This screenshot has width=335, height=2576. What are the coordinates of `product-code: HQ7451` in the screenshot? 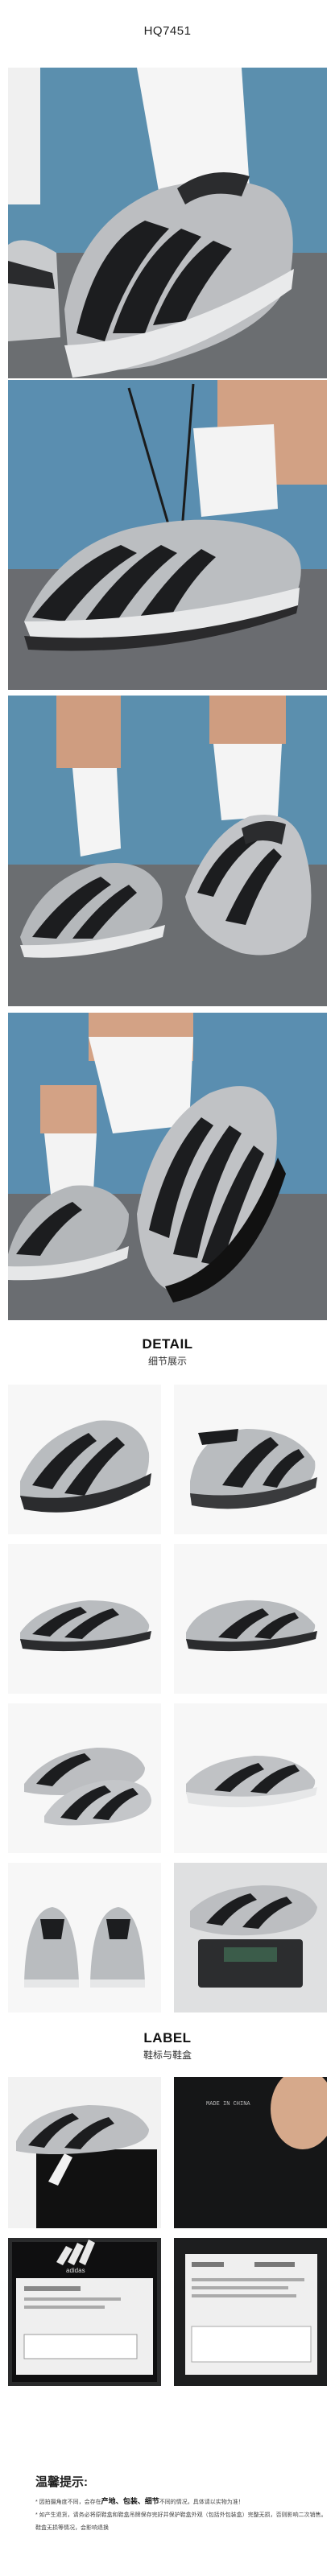 It's located at (167, 31).